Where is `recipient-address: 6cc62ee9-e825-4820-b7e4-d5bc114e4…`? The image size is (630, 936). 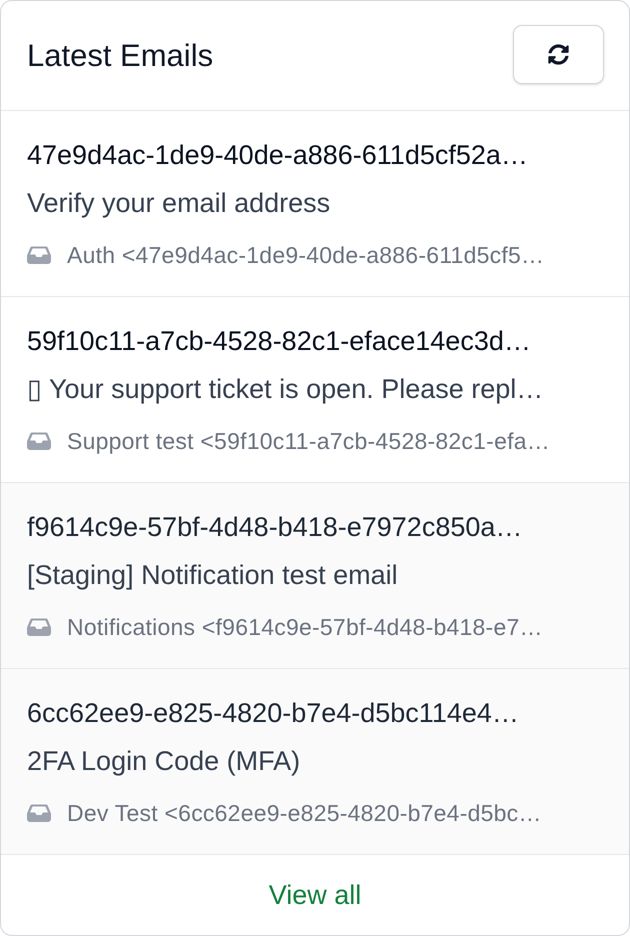 recipient-address: 6cc62ee9-e825-4820-b7e4-d5bc114e4… is located at coordinates (273, 713).